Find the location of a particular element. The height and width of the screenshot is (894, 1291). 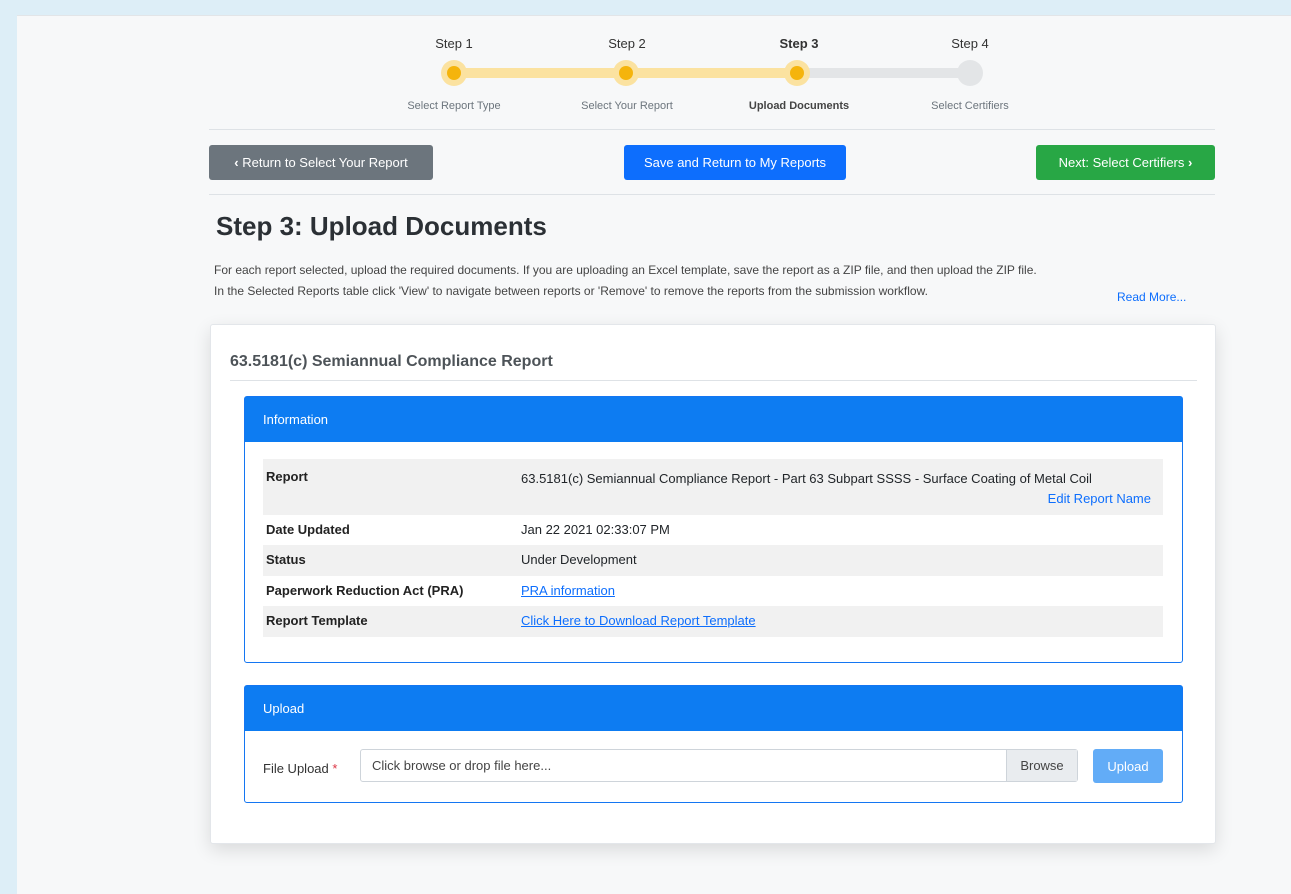

step-2-marker is located at coordinates (626, 73).